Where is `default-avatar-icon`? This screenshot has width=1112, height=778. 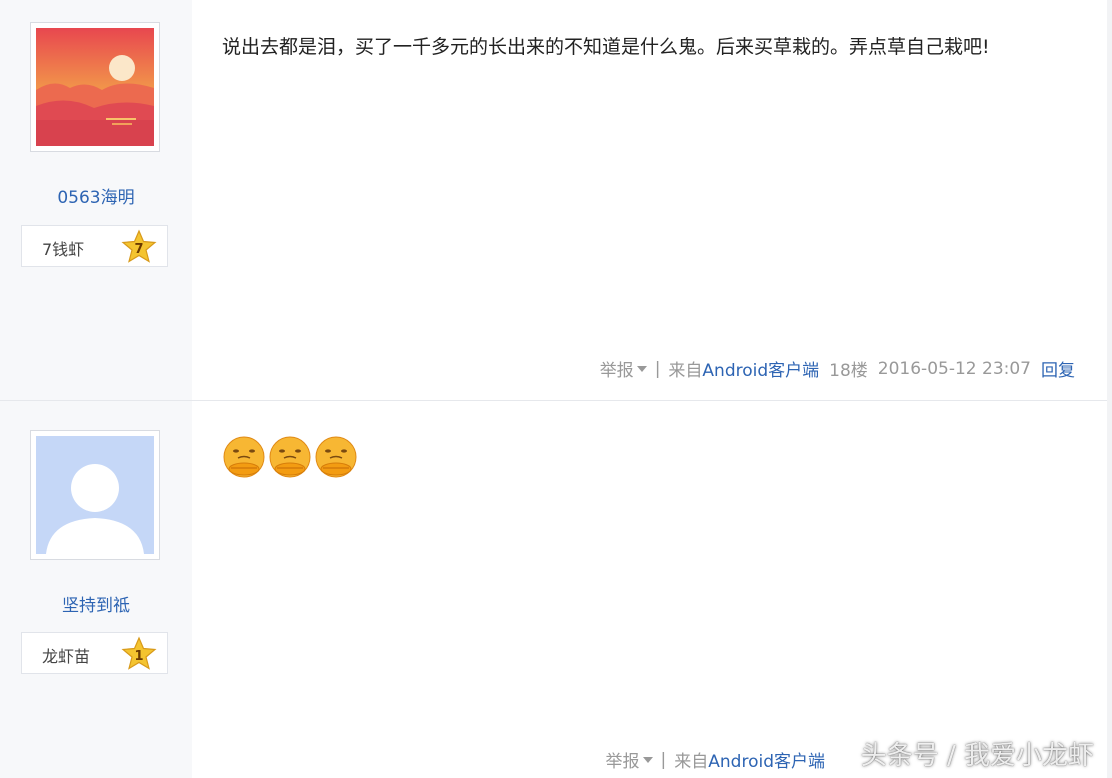
default-avatar-icon is located at coordinates (95, 495).